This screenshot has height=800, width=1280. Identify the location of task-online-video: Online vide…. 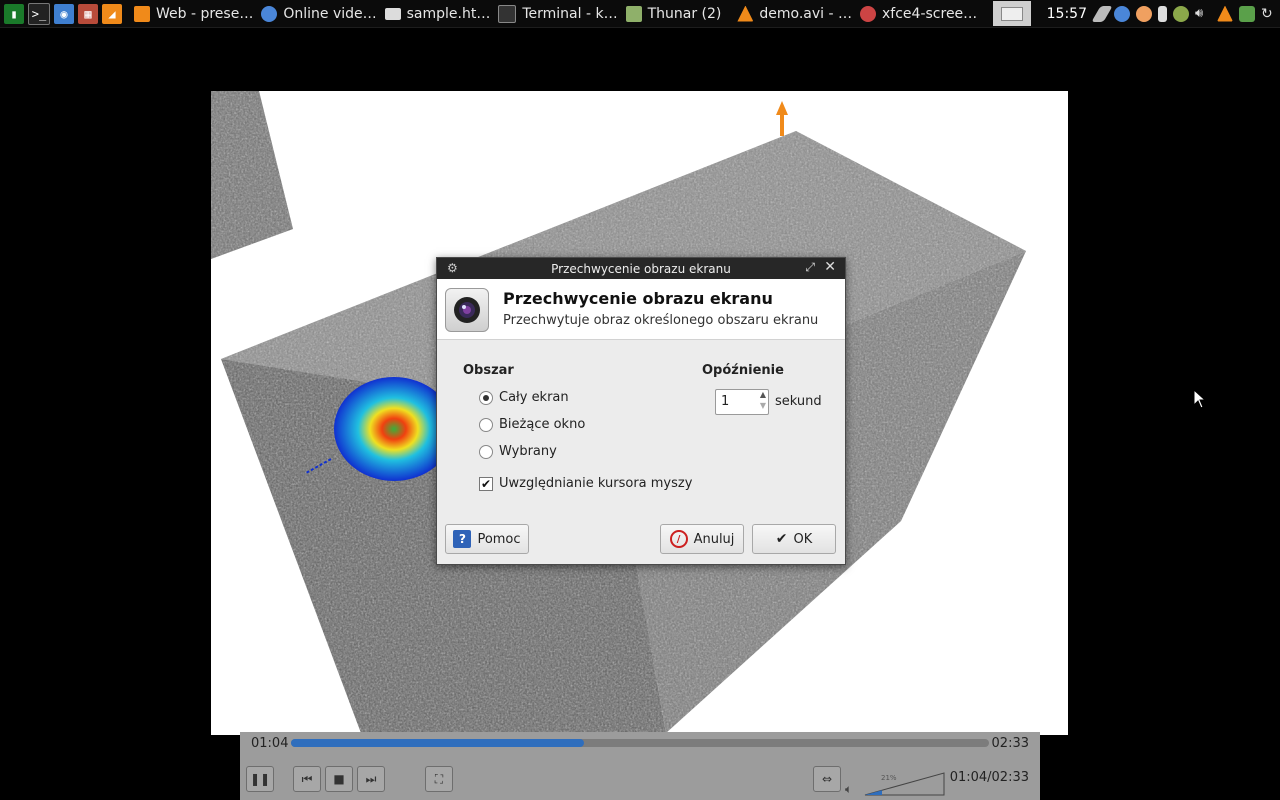
(318, 13).